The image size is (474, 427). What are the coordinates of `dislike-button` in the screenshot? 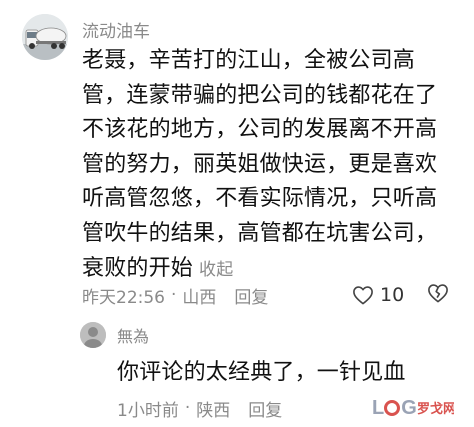 It's located at (438, 295).